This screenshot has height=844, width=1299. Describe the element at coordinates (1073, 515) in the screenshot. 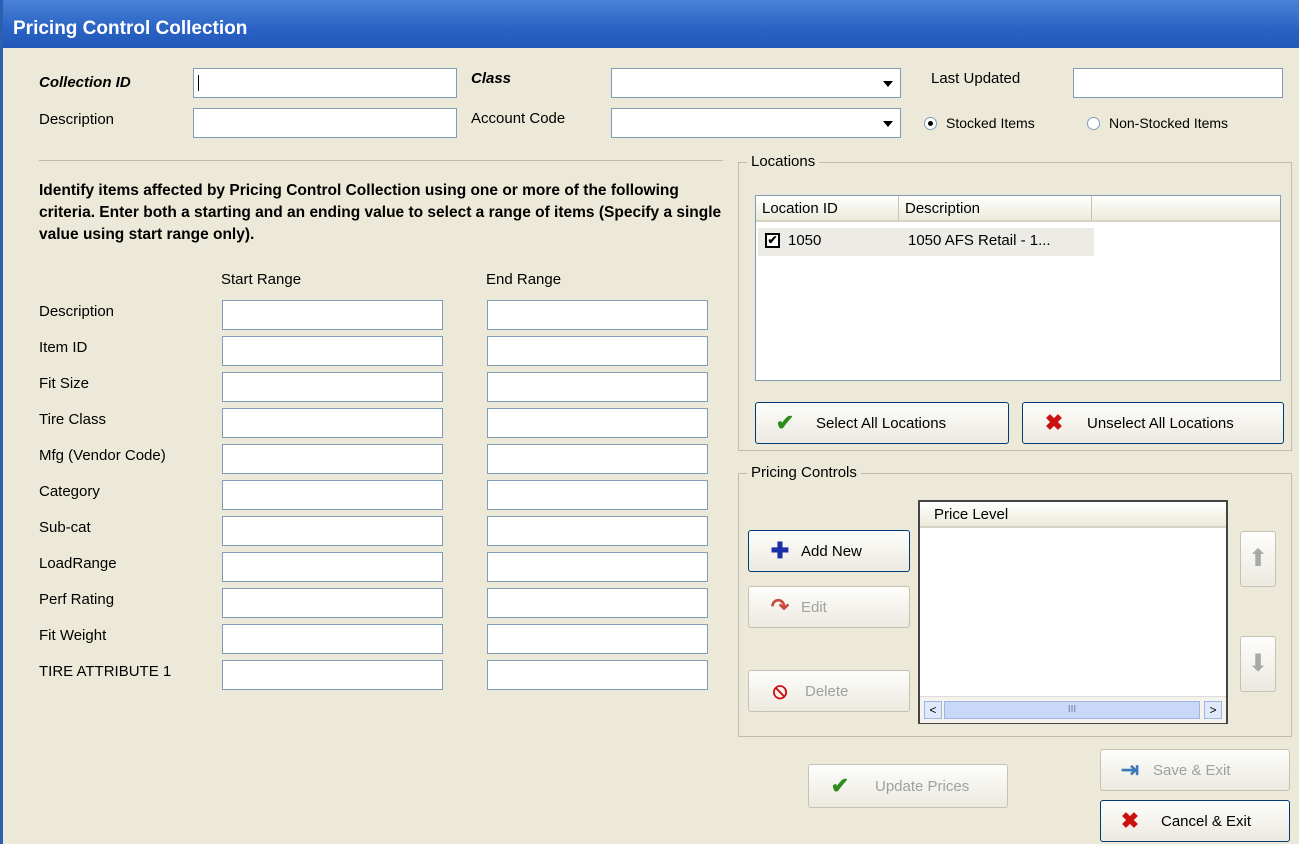

I see `column-header-price-level: Price Level` at that location.